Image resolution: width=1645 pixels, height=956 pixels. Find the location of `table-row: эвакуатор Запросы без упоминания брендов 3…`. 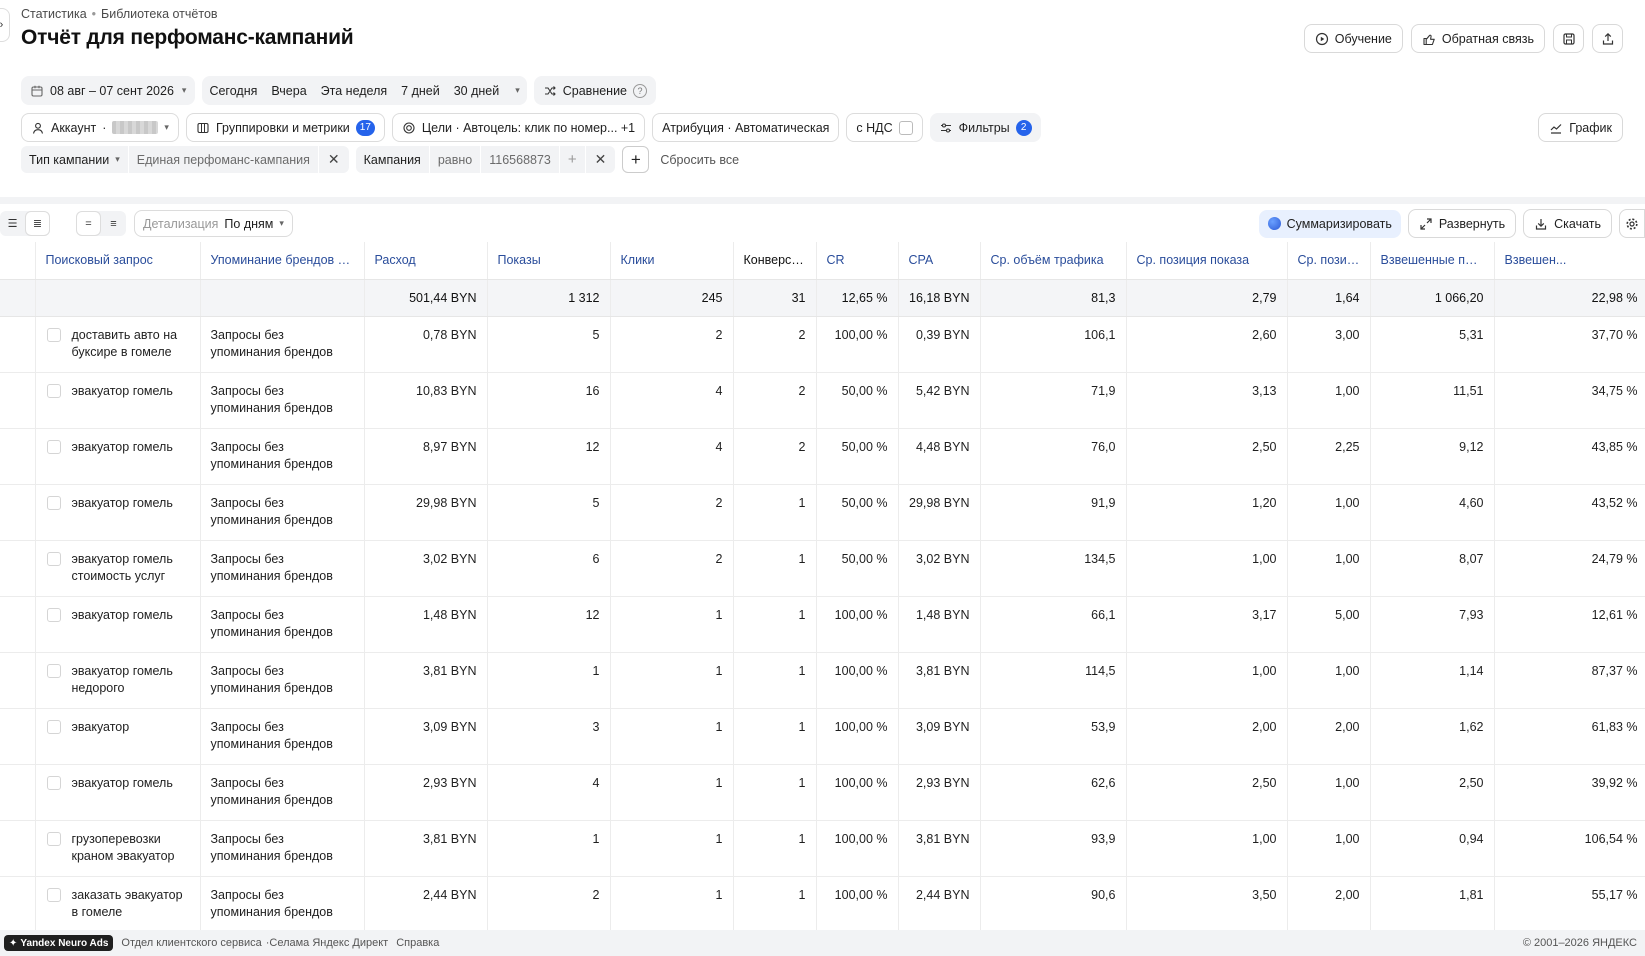

table-row: эвакуатор Запросы без упоминания брендов 3… is located at coordinates (822, 736).